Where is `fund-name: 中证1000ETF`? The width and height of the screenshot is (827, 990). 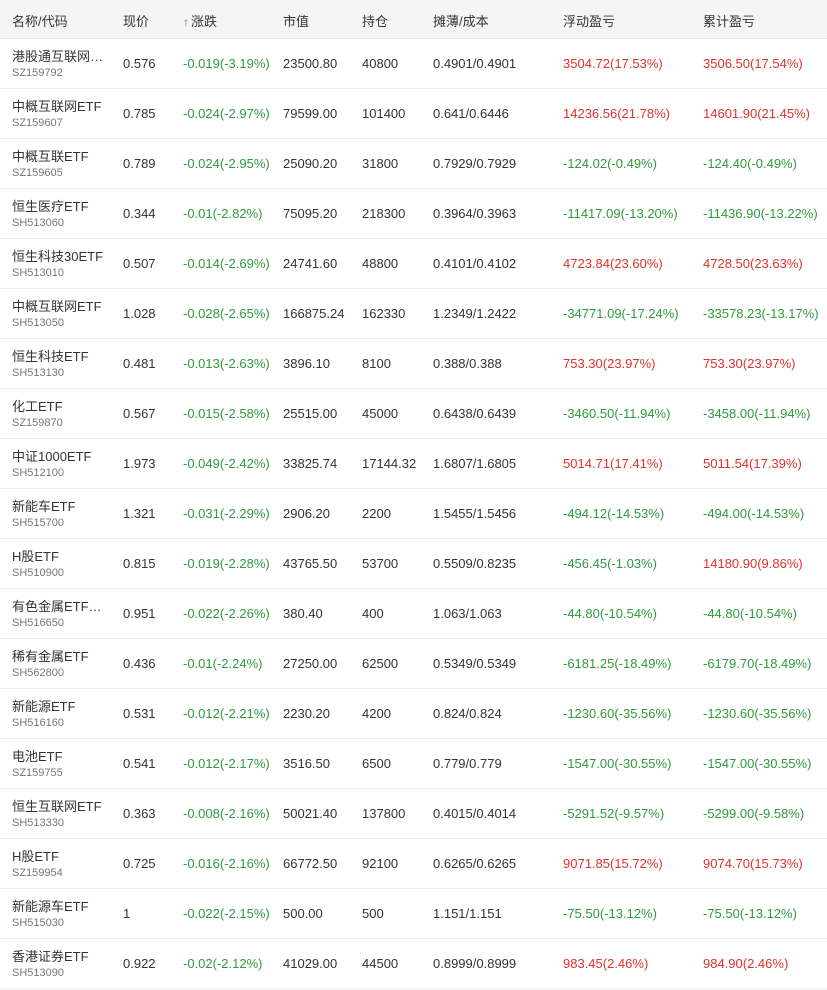
fund-name: 中证1000ETF is located at coordinates (60, 455).